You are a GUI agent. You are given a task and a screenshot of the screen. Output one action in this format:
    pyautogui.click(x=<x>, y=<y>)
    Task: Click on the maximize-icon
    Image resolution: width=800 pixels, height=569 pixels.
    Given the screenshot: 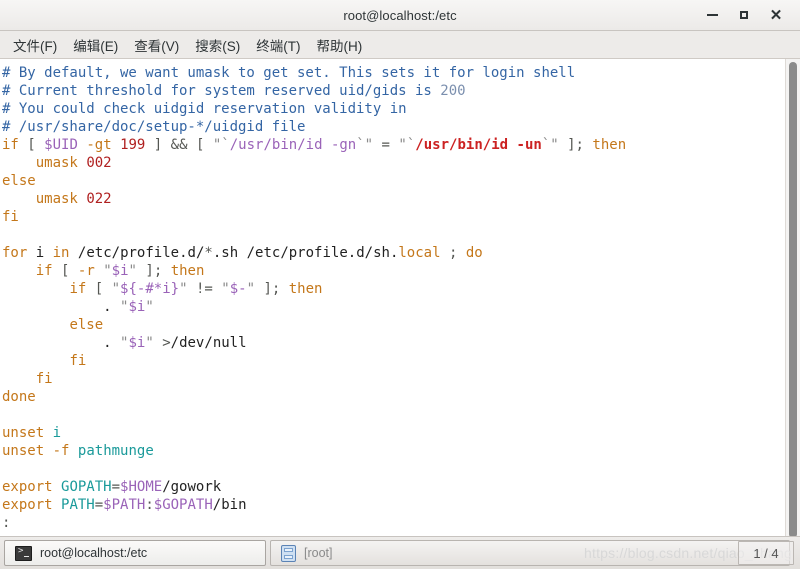 What is the action you would take?
    pyautogui.click(x=744, y=15)
    